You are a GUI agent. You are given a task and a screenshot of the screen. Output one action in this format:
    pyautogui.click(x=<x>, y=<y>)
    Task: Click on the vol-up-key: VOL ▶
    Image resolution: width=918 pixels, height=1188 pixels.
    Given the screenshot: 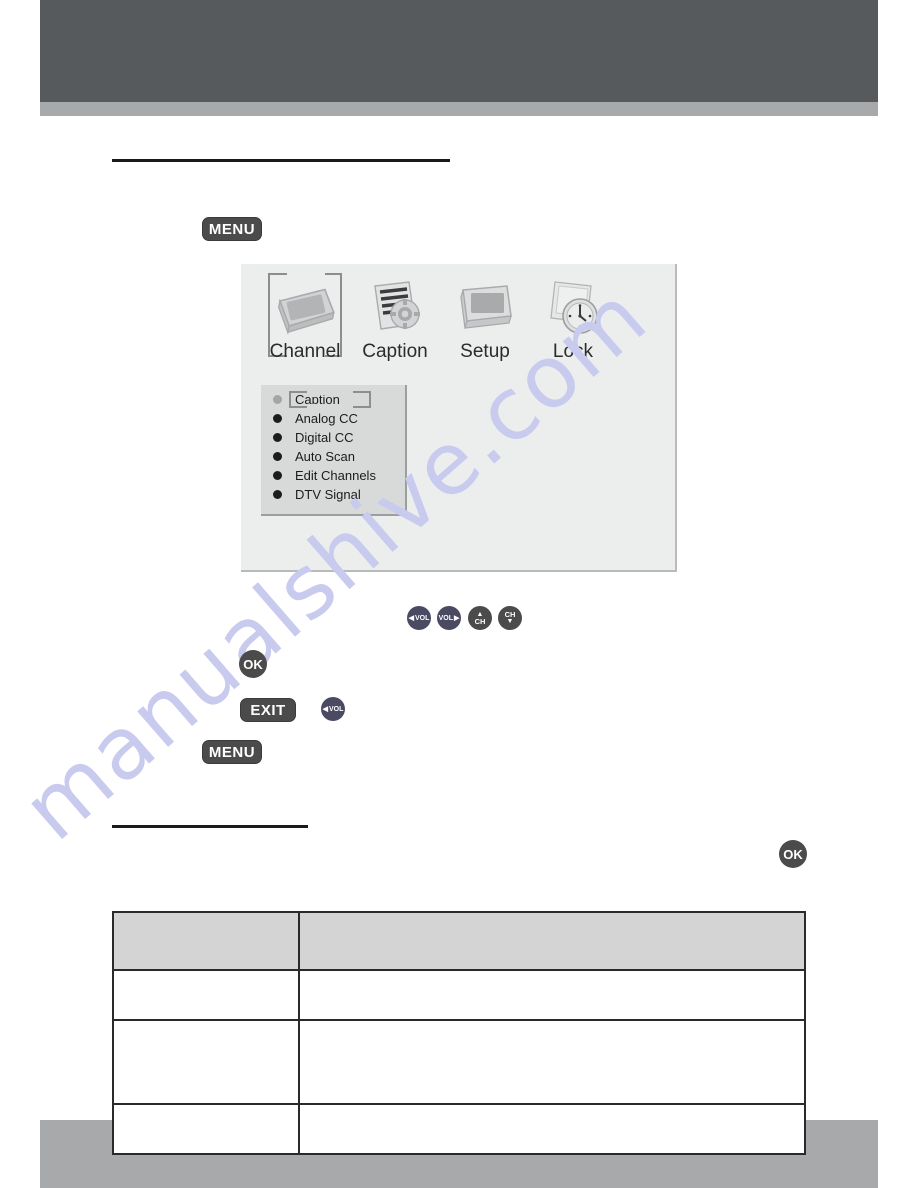 What is the action you would take?
    pyautogui.click(x=449, y=618)
    